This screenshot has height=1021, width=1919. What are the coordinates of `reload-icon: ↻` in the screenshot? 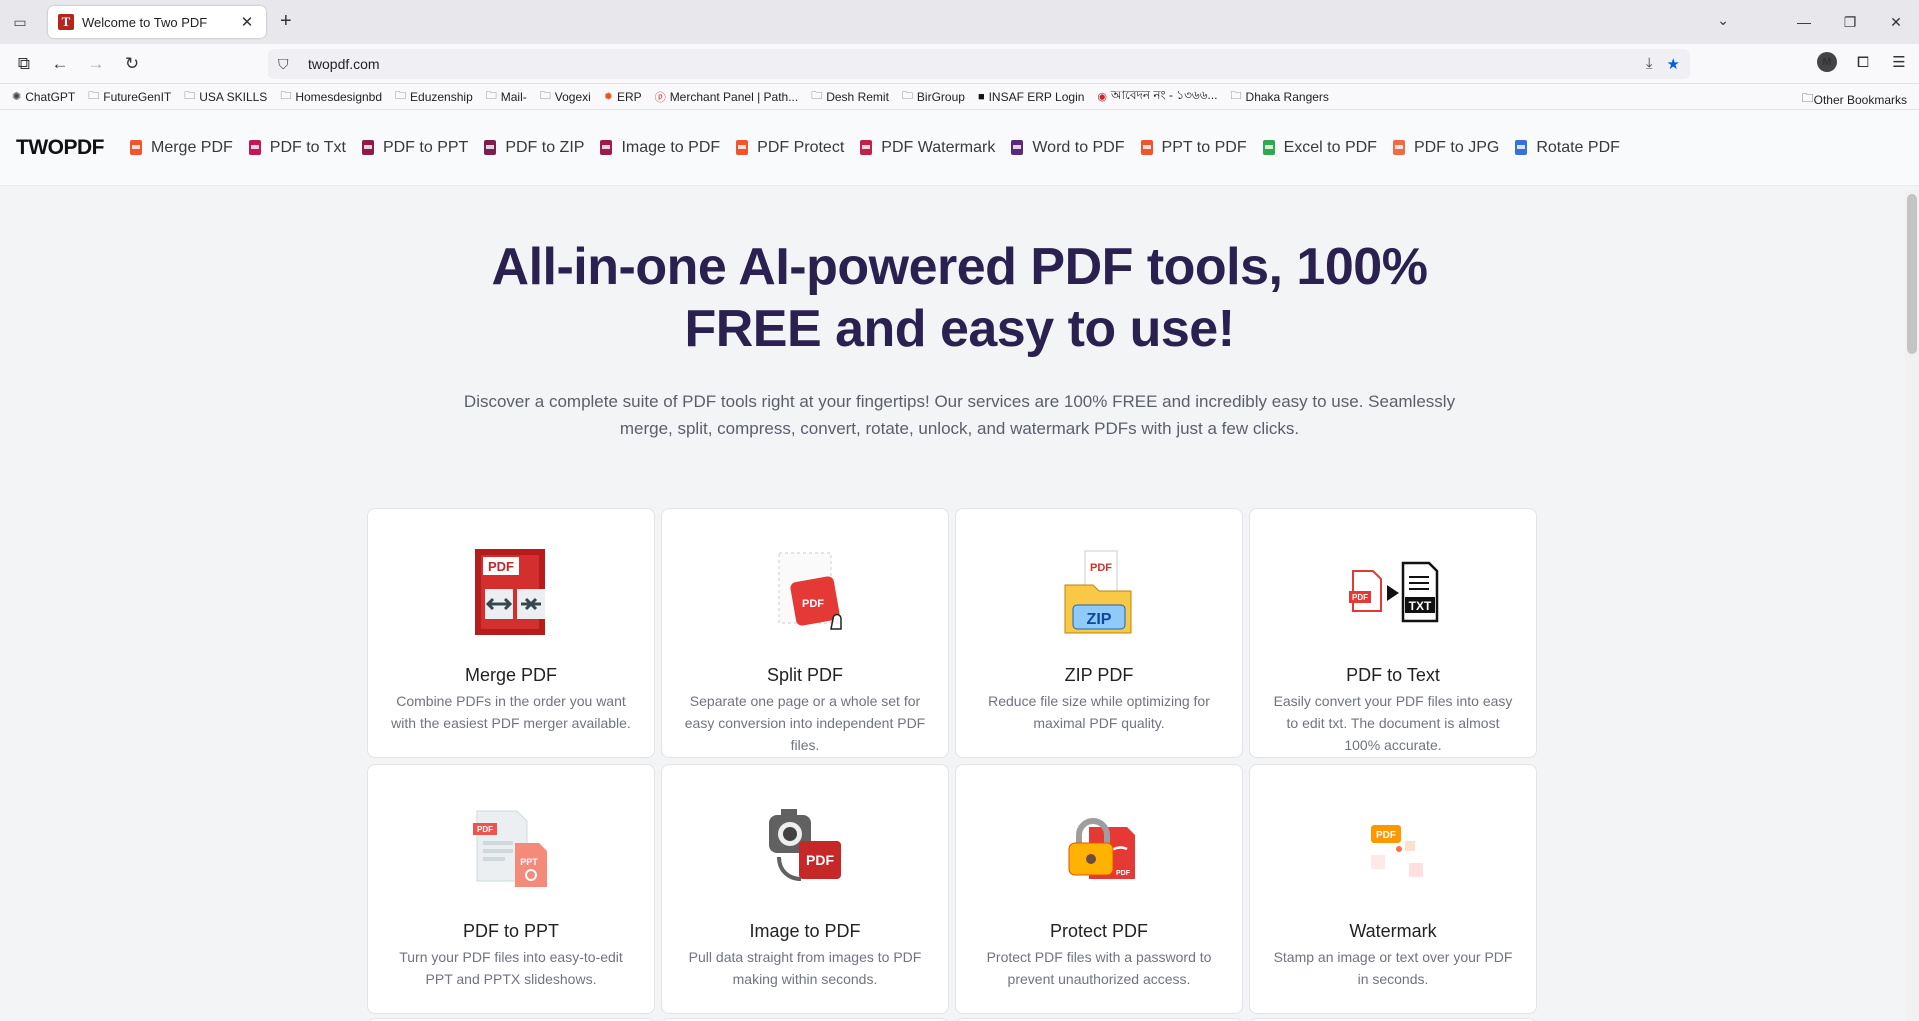 It's located at (132, 64).